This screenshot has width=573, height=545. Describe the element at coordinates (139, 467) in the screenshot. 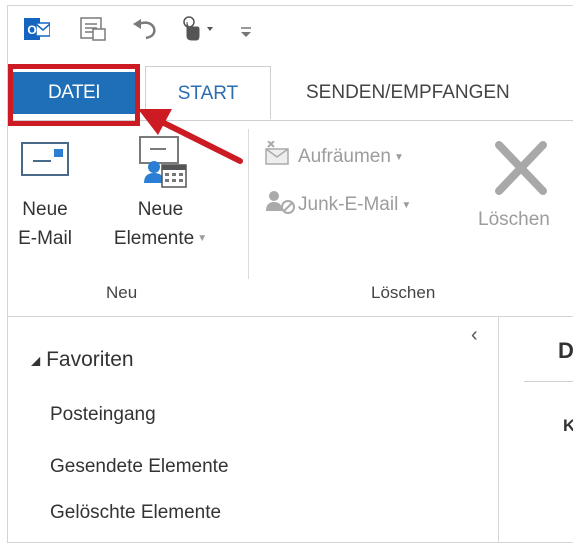

I see `folder-sent-items: Gesendete Elemente` at that location.